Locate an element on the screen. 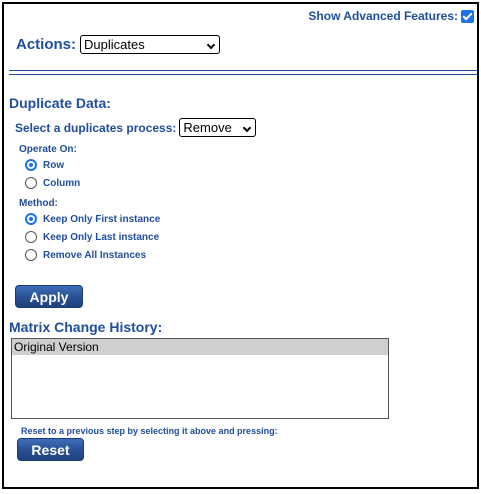 This screenshot has width=481, height=494. radio-method-remove-all: Remove All Instances is located at coordinates (85, 255).